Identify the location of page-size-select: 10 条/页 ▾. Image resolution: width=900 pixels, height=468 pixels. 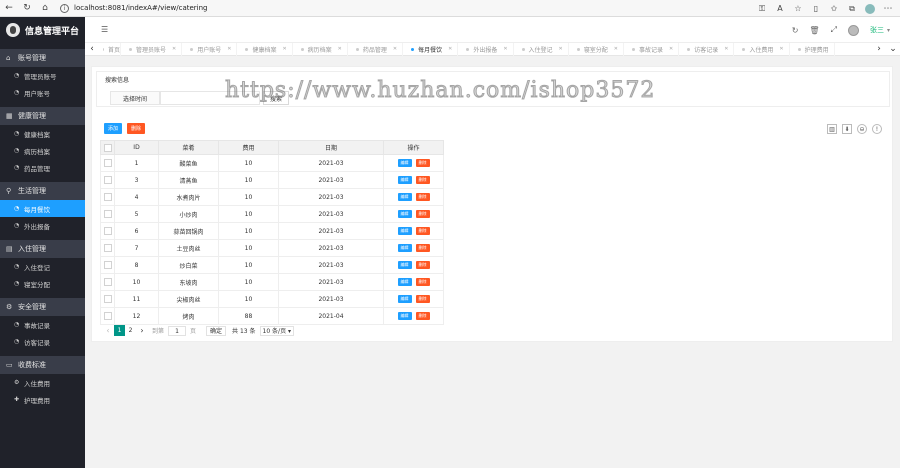
(277, 330).